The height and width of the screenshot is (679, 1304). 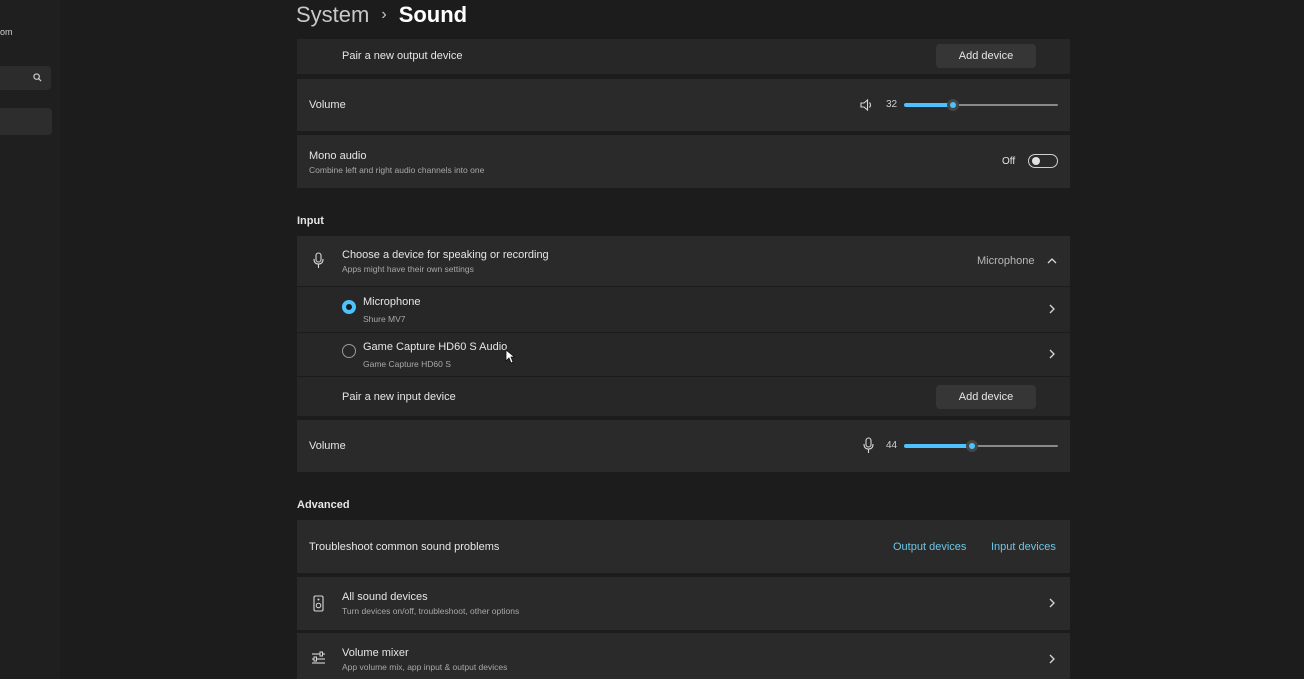 I want to click on input-devices-link: Input devices, so click(x=1023, y=547).